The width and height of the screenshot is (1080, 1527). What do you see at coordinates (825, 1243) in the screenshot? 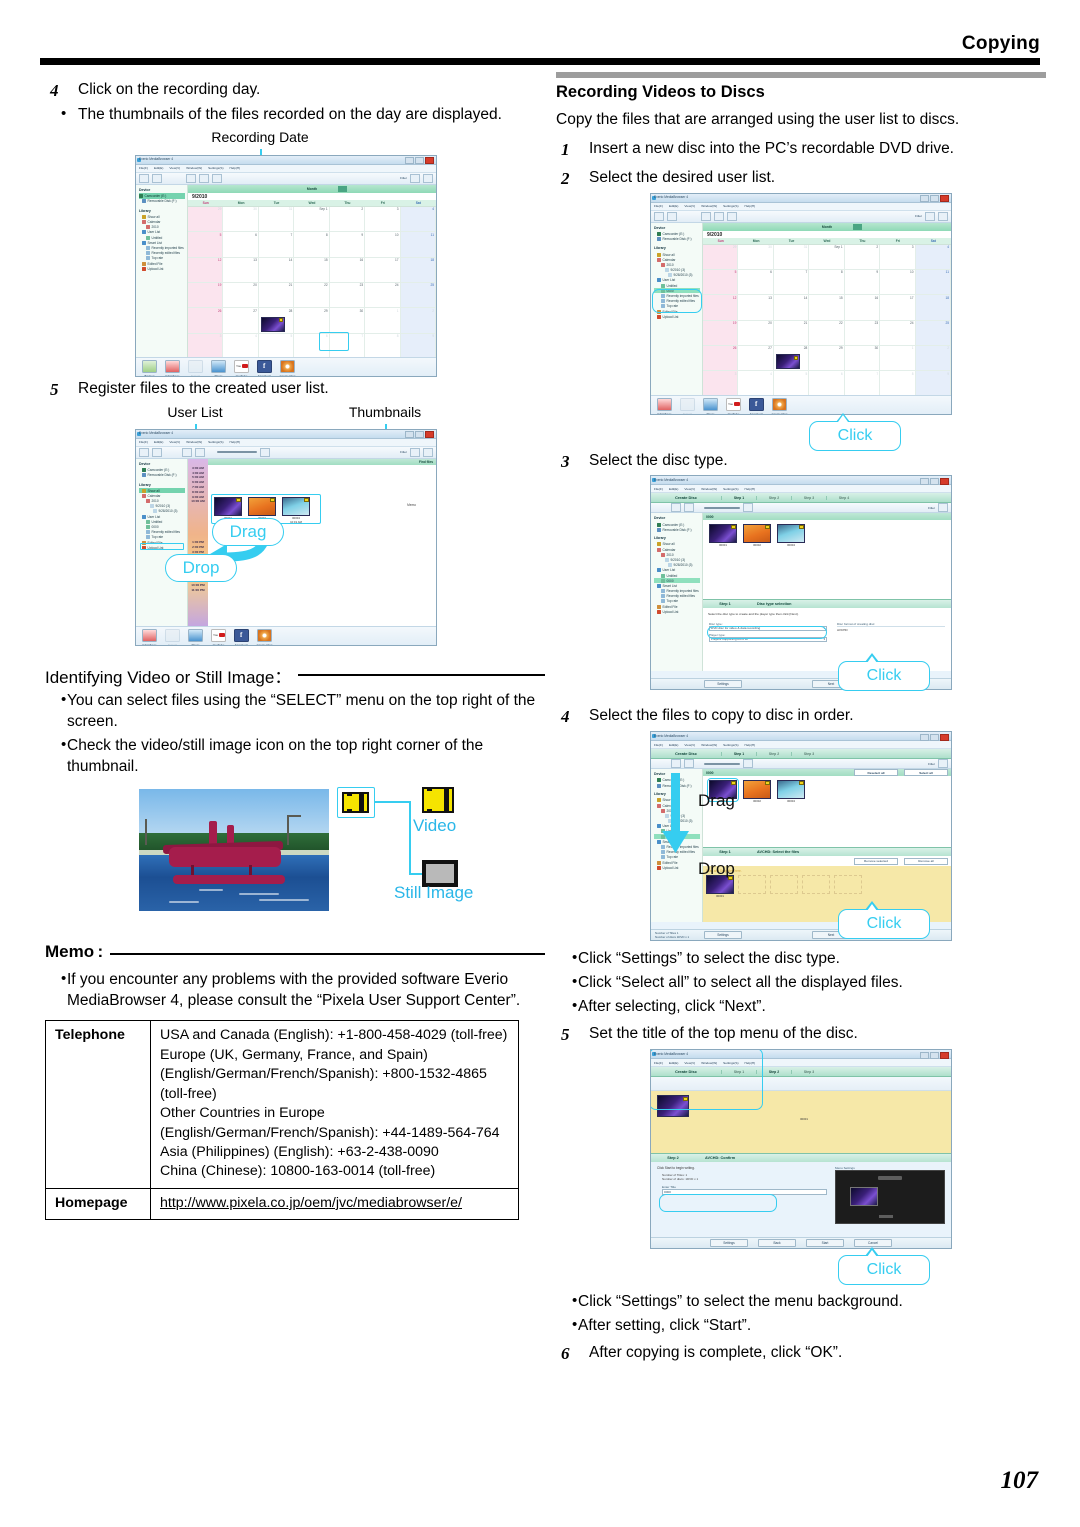
I see `start-button: Start` at bounding box center [825, 1243].